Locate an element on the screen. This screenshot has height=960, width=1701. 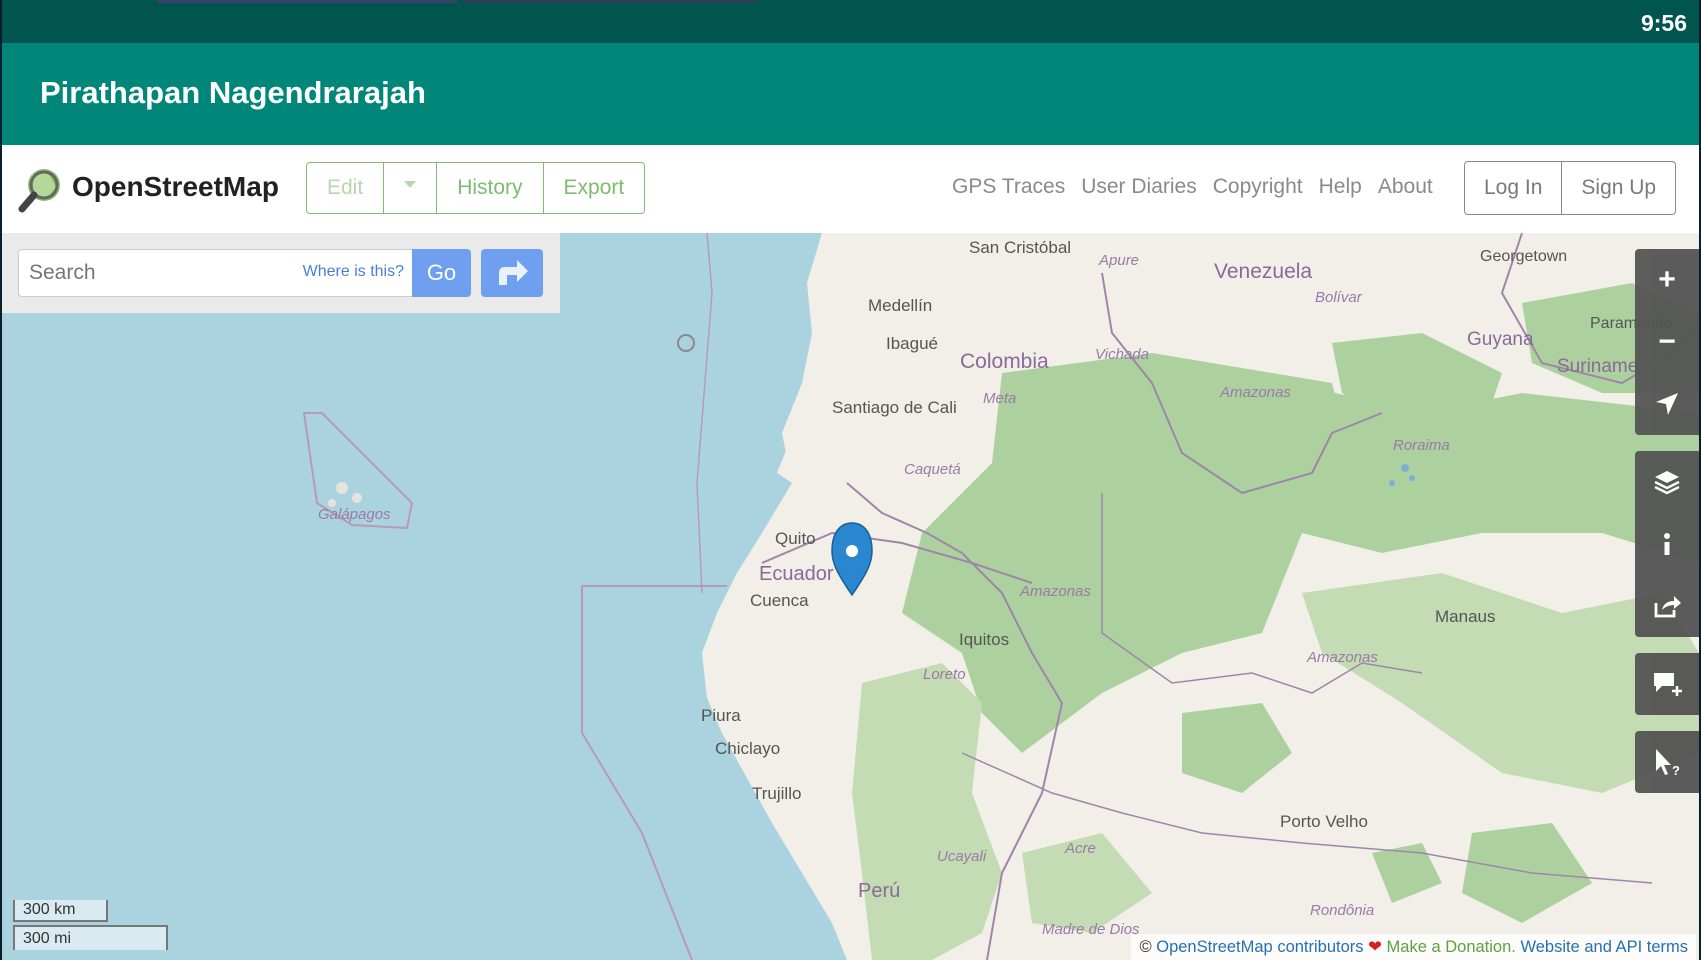
zoom-out-button: − is located at coordinates (1667, 342).